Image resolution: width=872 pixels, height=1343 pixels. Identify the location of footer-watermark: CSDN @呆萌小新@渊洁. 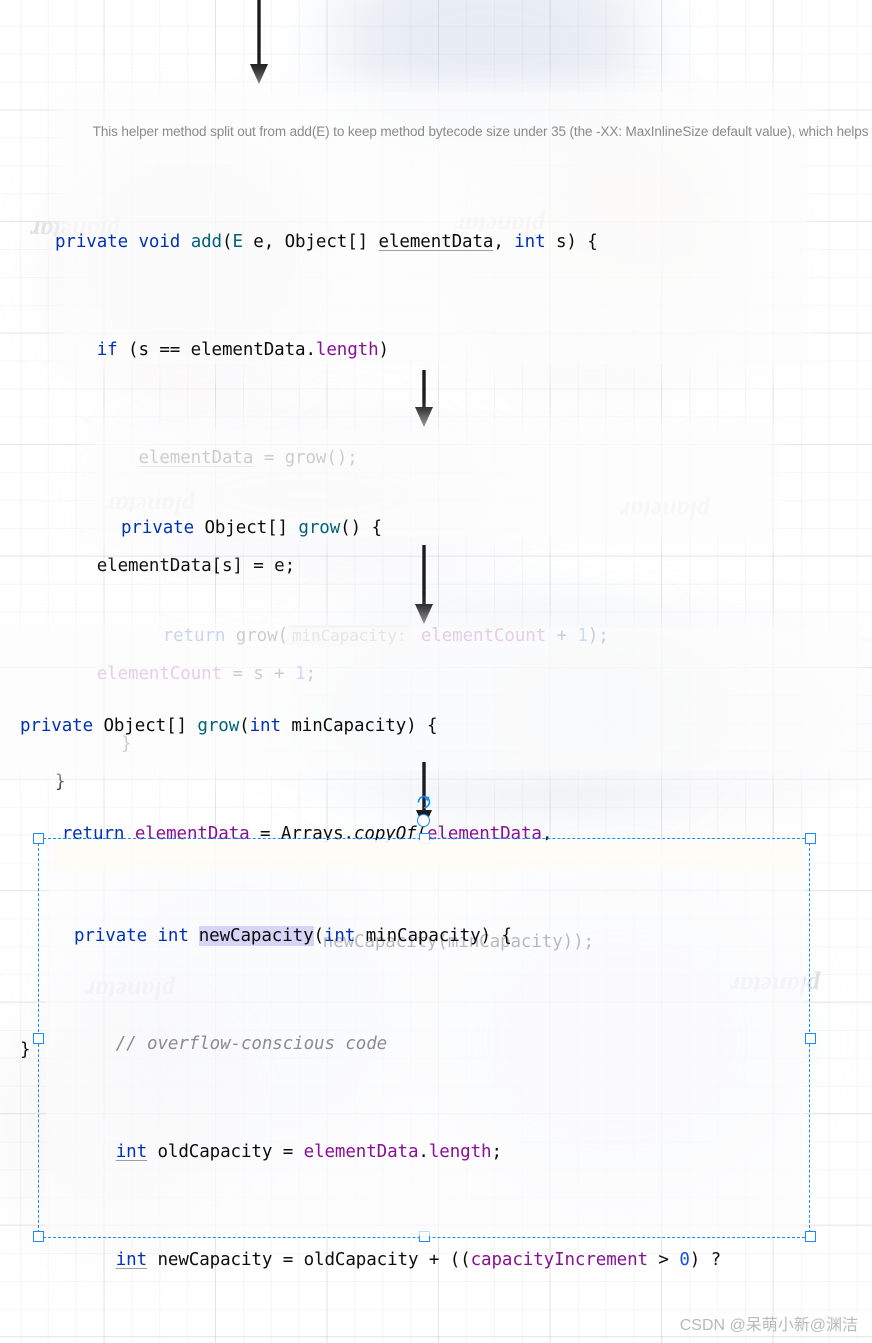
(768, 1325).